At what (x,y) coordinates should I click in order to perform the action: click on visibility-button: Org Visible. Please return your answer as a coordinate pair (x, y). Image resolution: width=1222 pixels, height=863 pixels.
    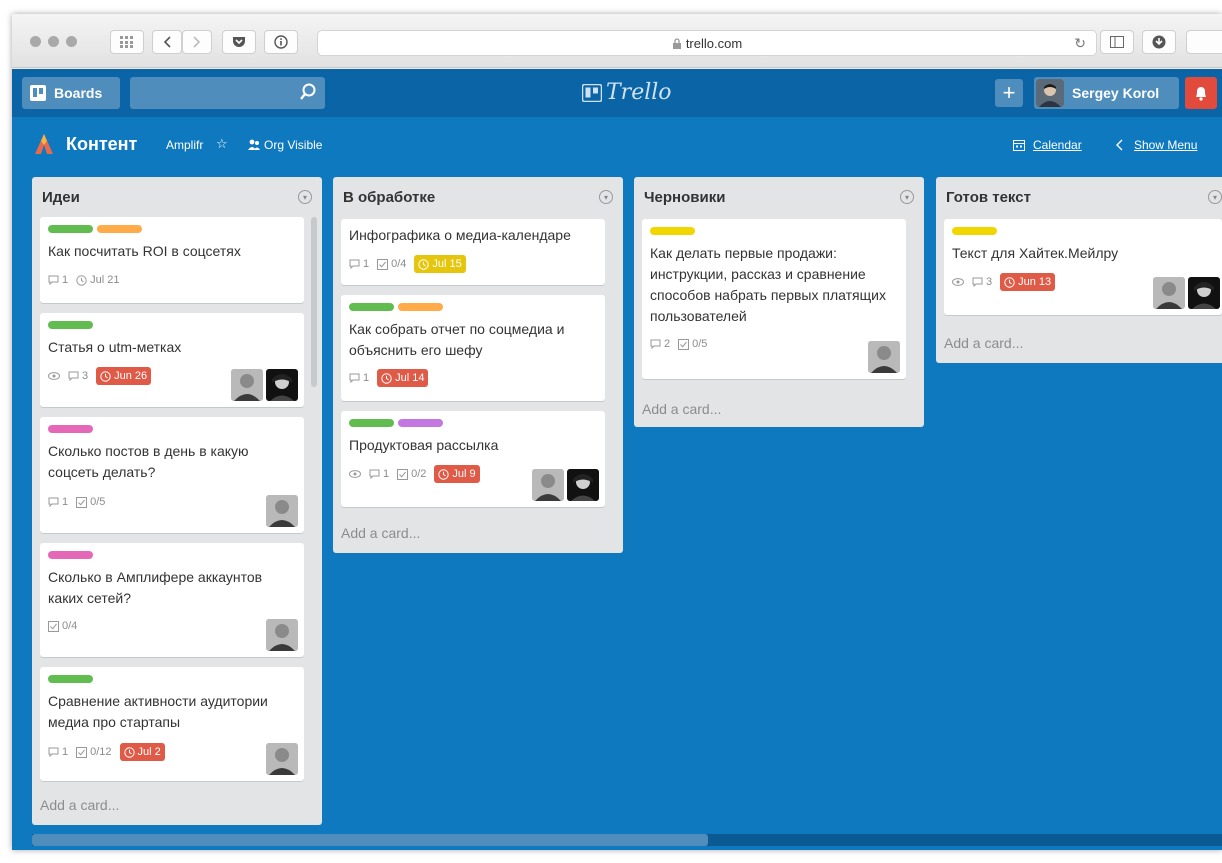
    Looking at the image, I should click on (293, 145).